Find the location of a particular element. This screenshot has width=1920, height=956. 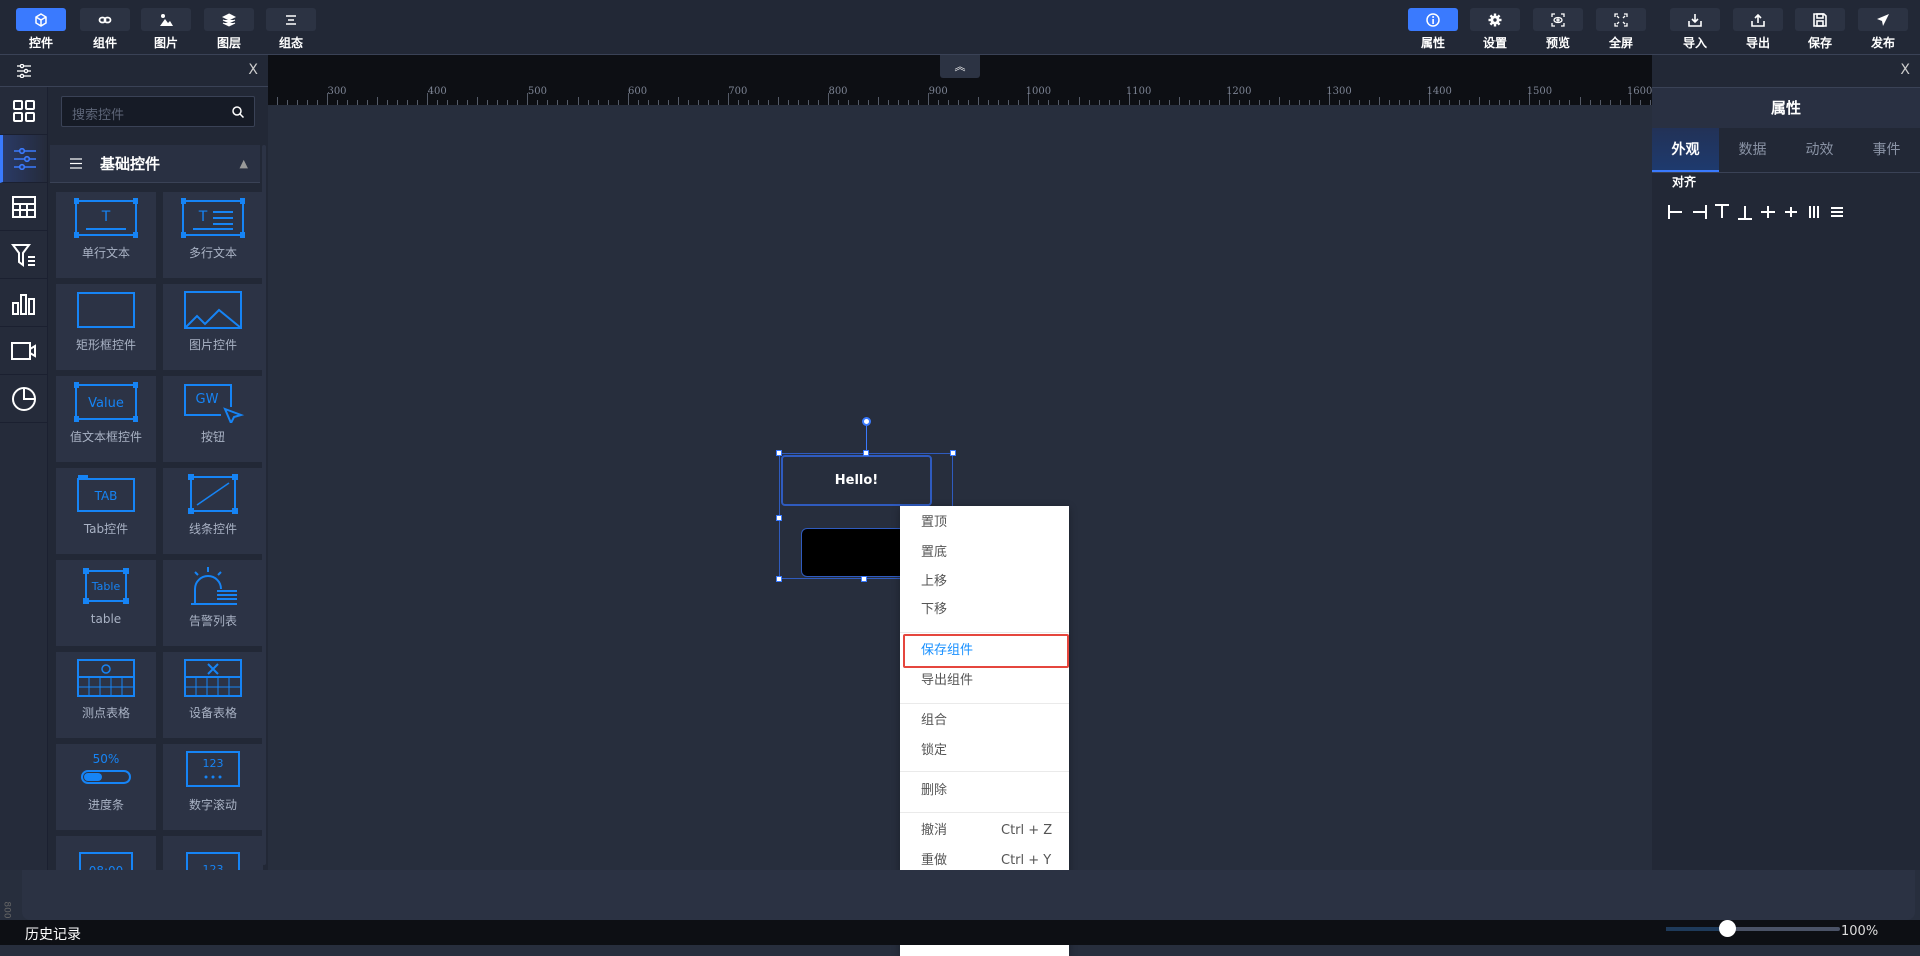

zoom-slider is located at coordinates (1753, 928).